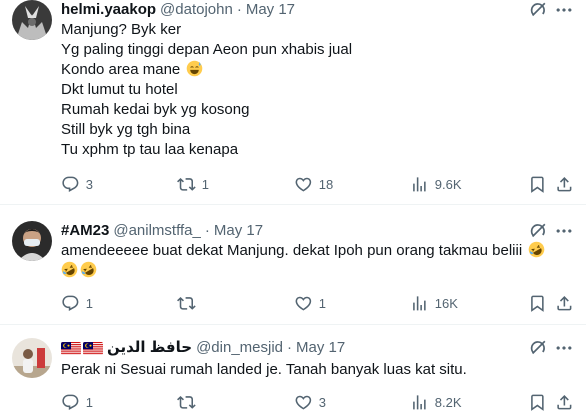  I want to click on tweet-header: حافظ الدين @din_mesjid · May 17, so click(317, 348).